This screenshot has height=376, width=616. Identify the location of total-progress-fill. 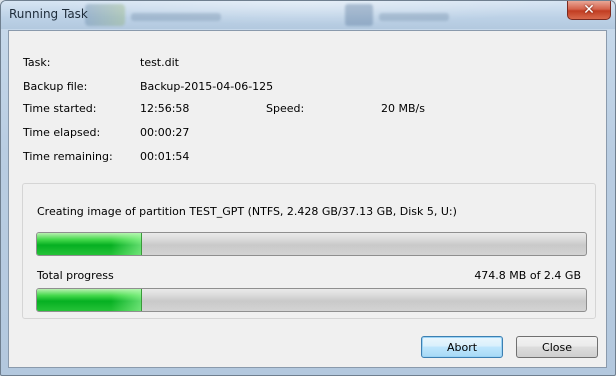
(90, 300).